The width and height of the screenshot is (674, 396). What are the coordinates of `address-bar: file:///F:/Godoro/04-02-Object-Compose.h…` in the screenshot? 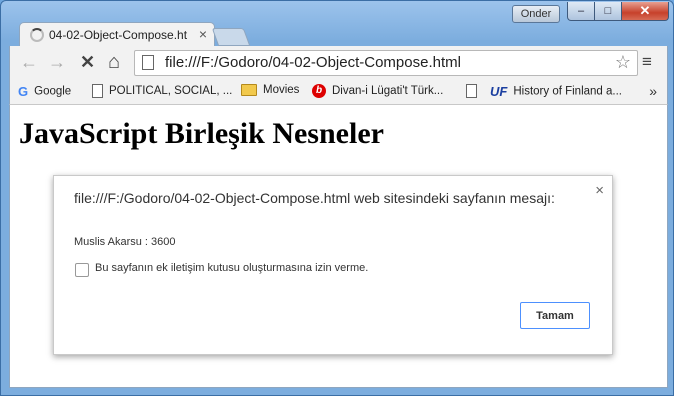 It's located at (386, 63).